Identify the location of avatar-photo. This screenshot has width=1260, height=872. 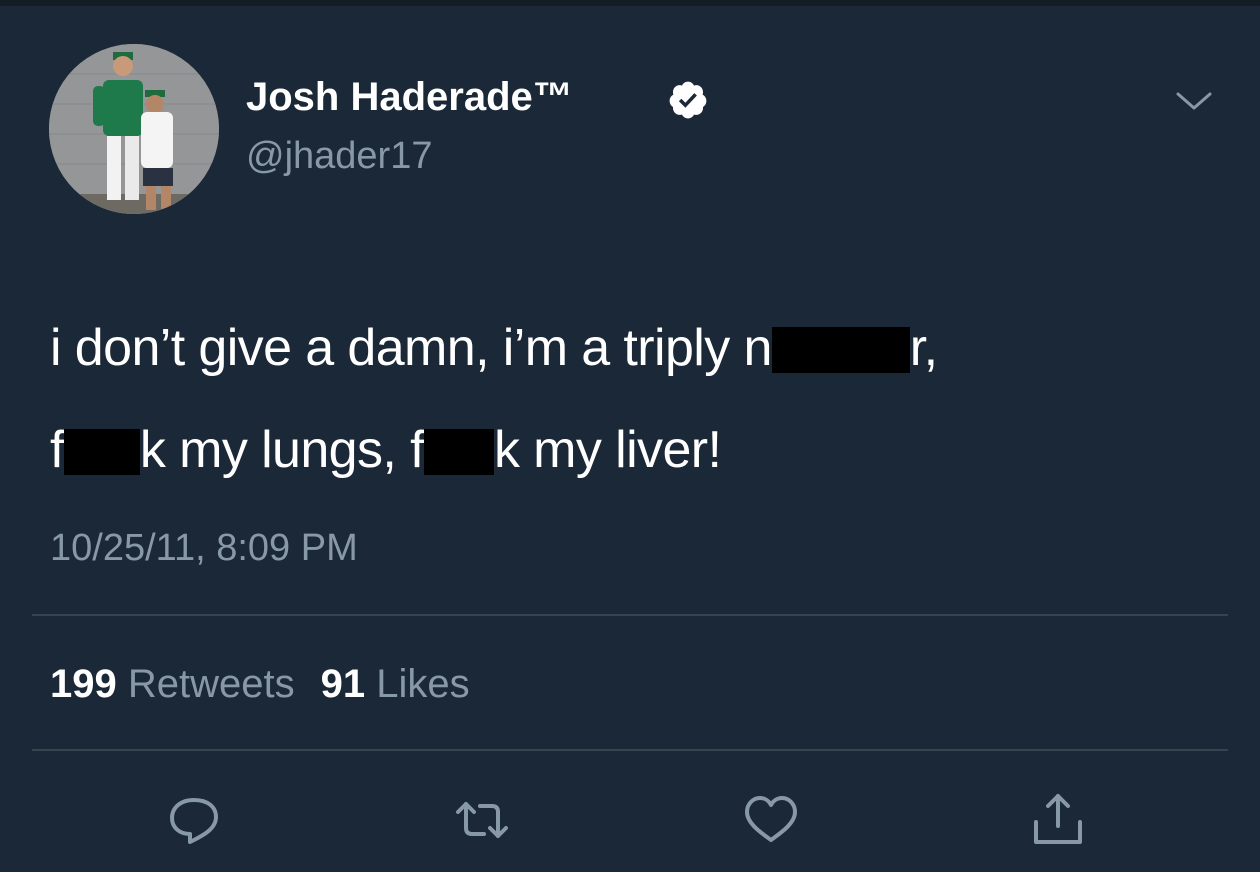
(134, 129).